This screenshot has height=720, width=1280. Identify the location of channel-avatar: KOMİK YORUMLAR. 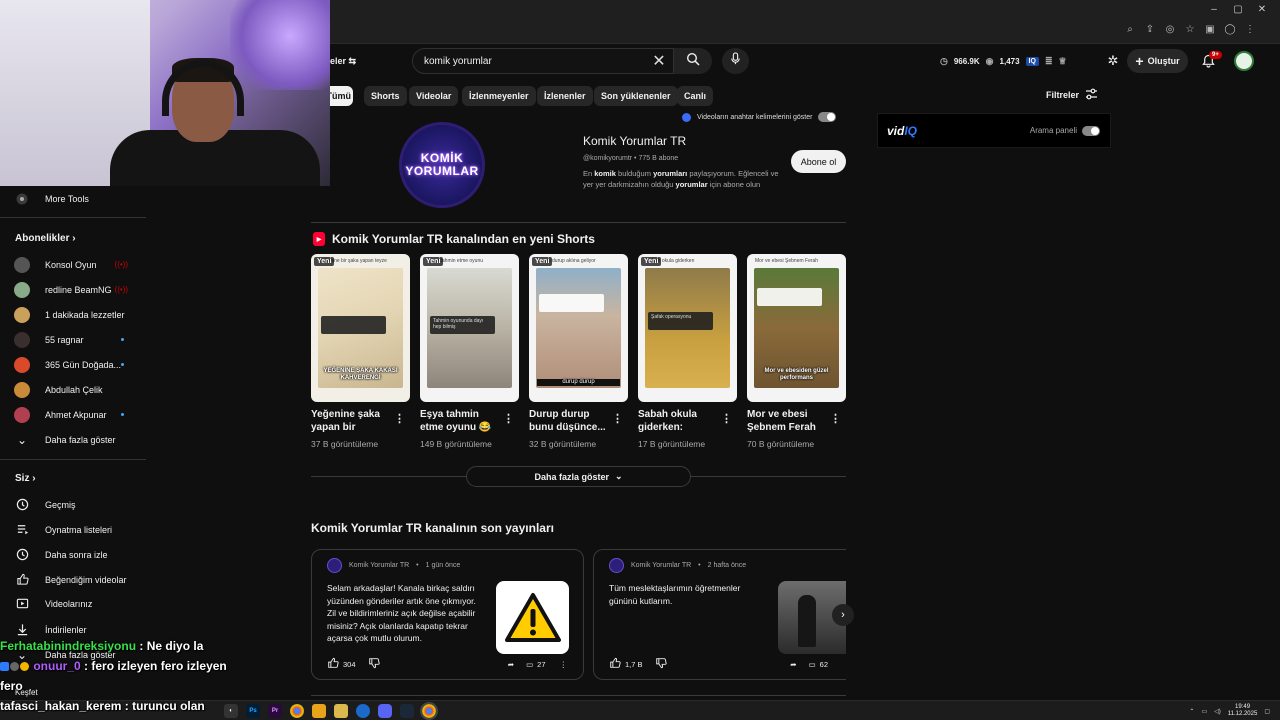
(442, 165).